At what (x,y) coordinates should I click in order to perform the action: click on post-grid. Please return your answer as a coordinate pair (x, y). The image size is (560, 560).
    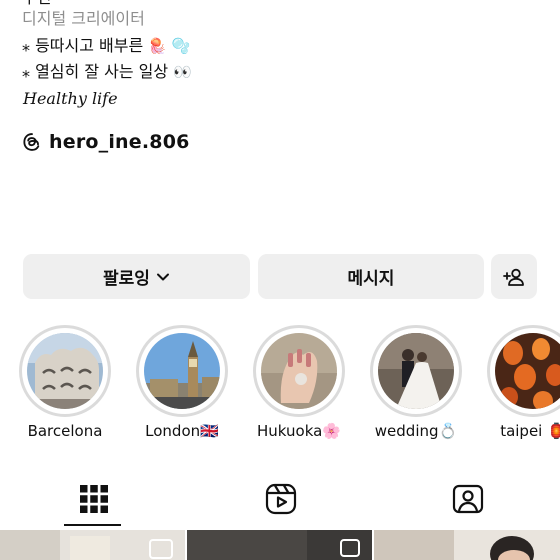
    Looking at the image, I should click on (280, 545).